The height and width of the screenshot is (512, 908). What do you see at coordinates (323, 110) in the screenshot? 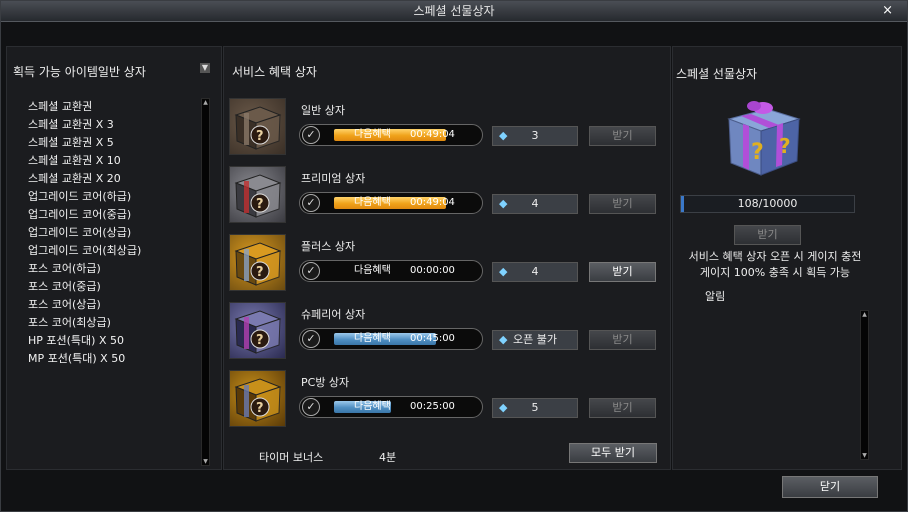
I see `box-name: 일반 상자` at bounding box center [323, 110].